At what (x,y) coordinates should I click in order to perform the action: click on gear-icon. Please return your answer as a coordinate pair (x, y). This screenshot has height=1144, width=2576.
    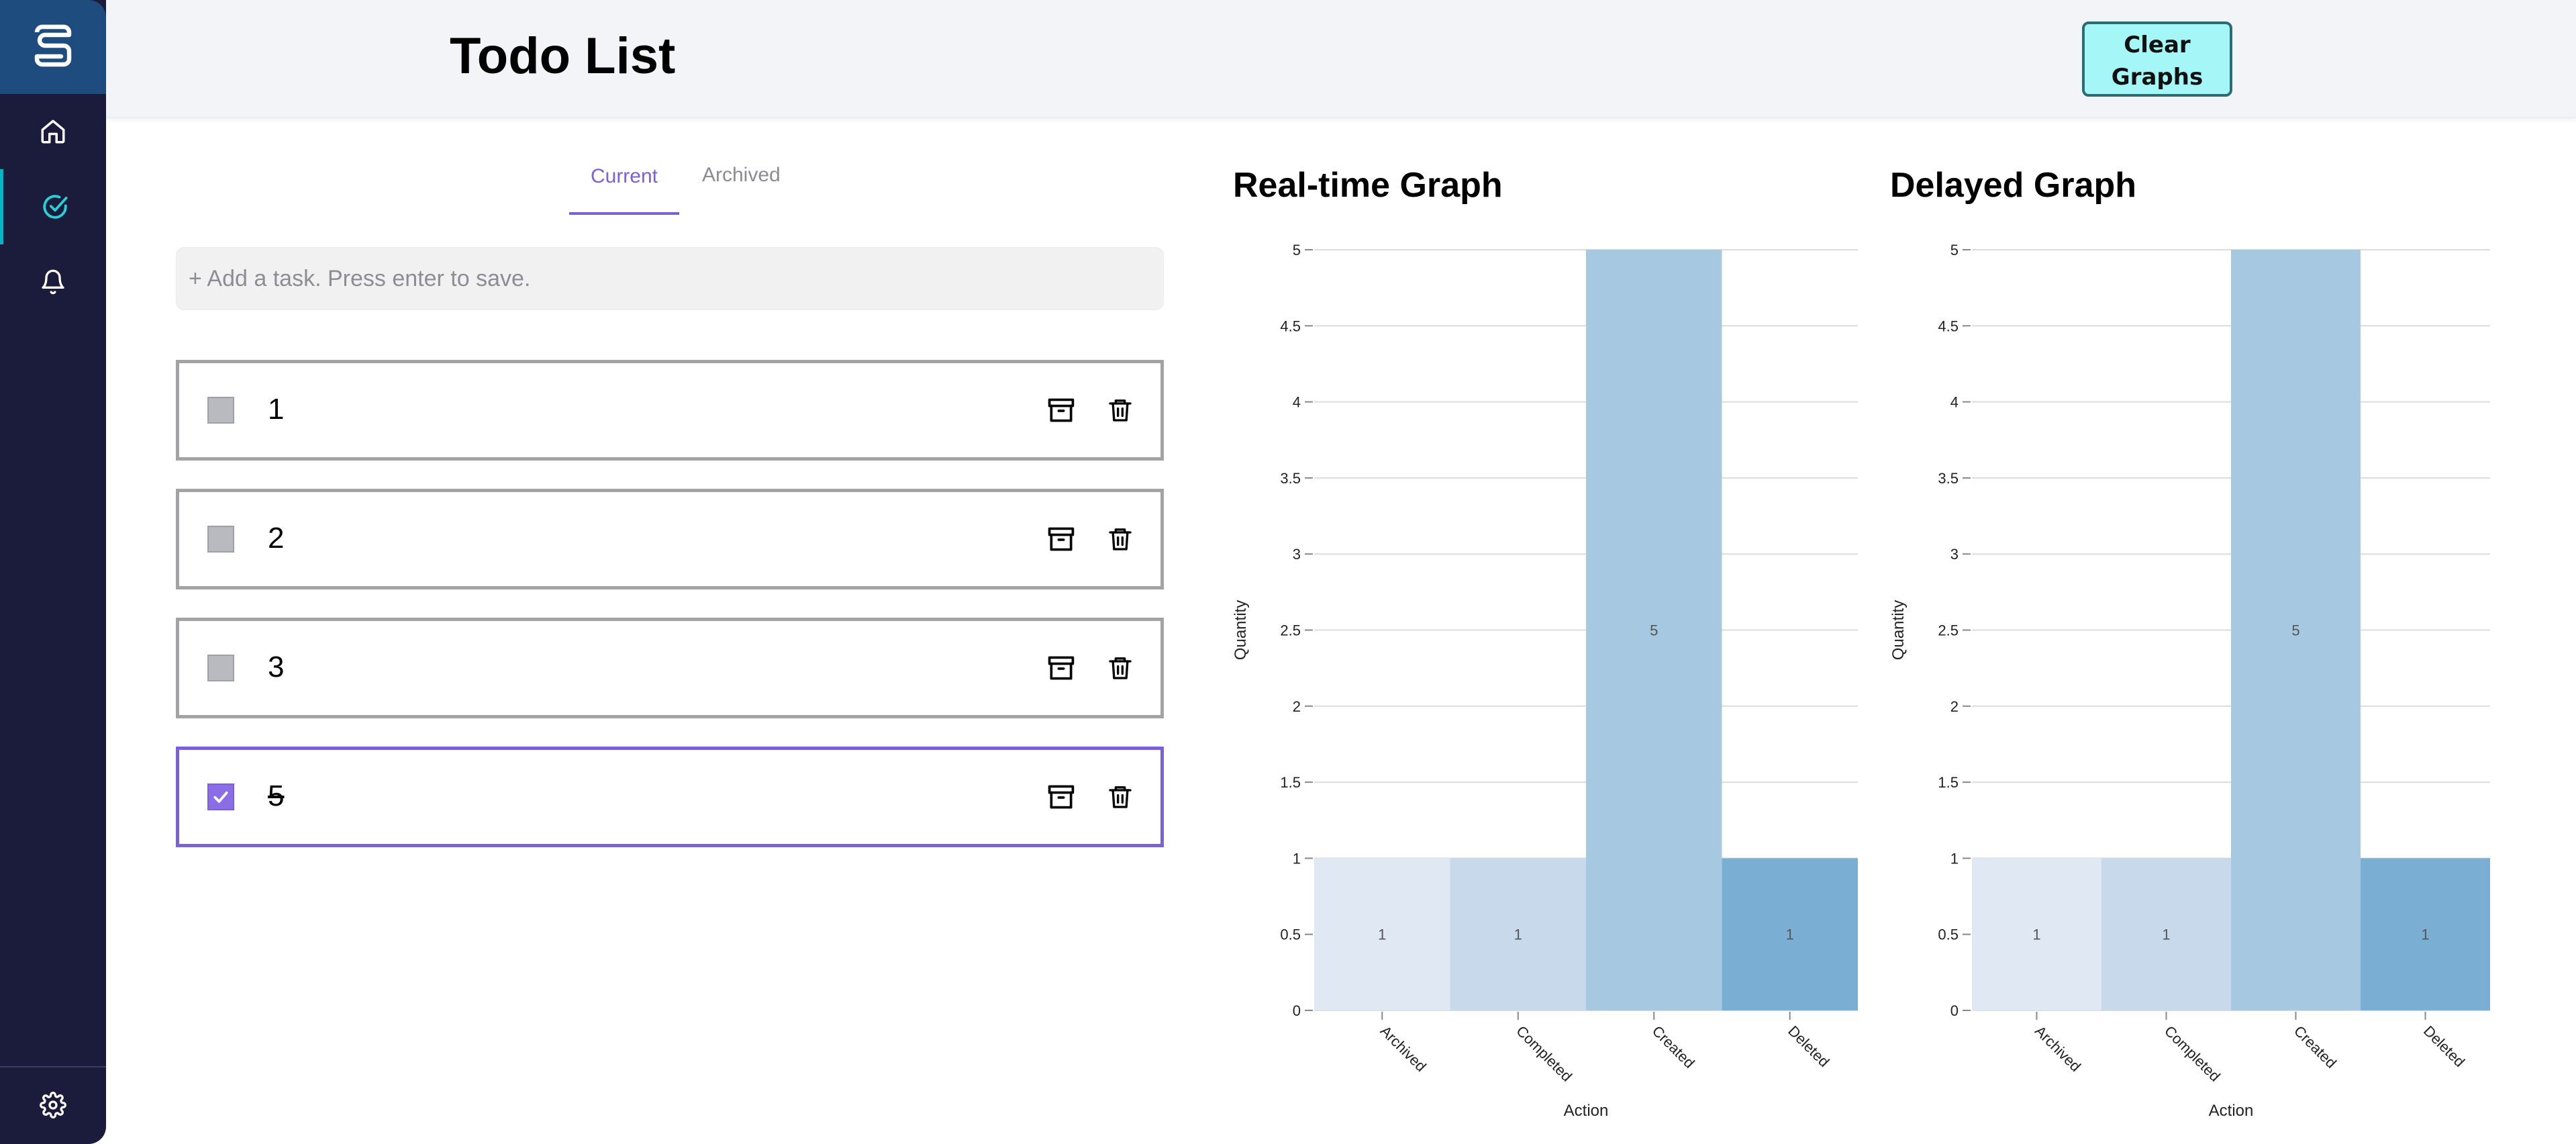
    Looking at the image, I should click on (53, 1105).